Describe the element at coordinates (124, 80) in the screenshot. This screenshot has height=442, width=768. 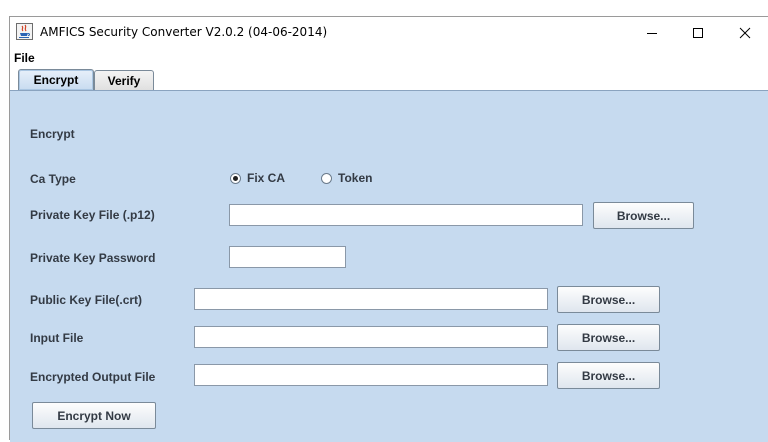
I see `tab-verify: Verify` at that location.